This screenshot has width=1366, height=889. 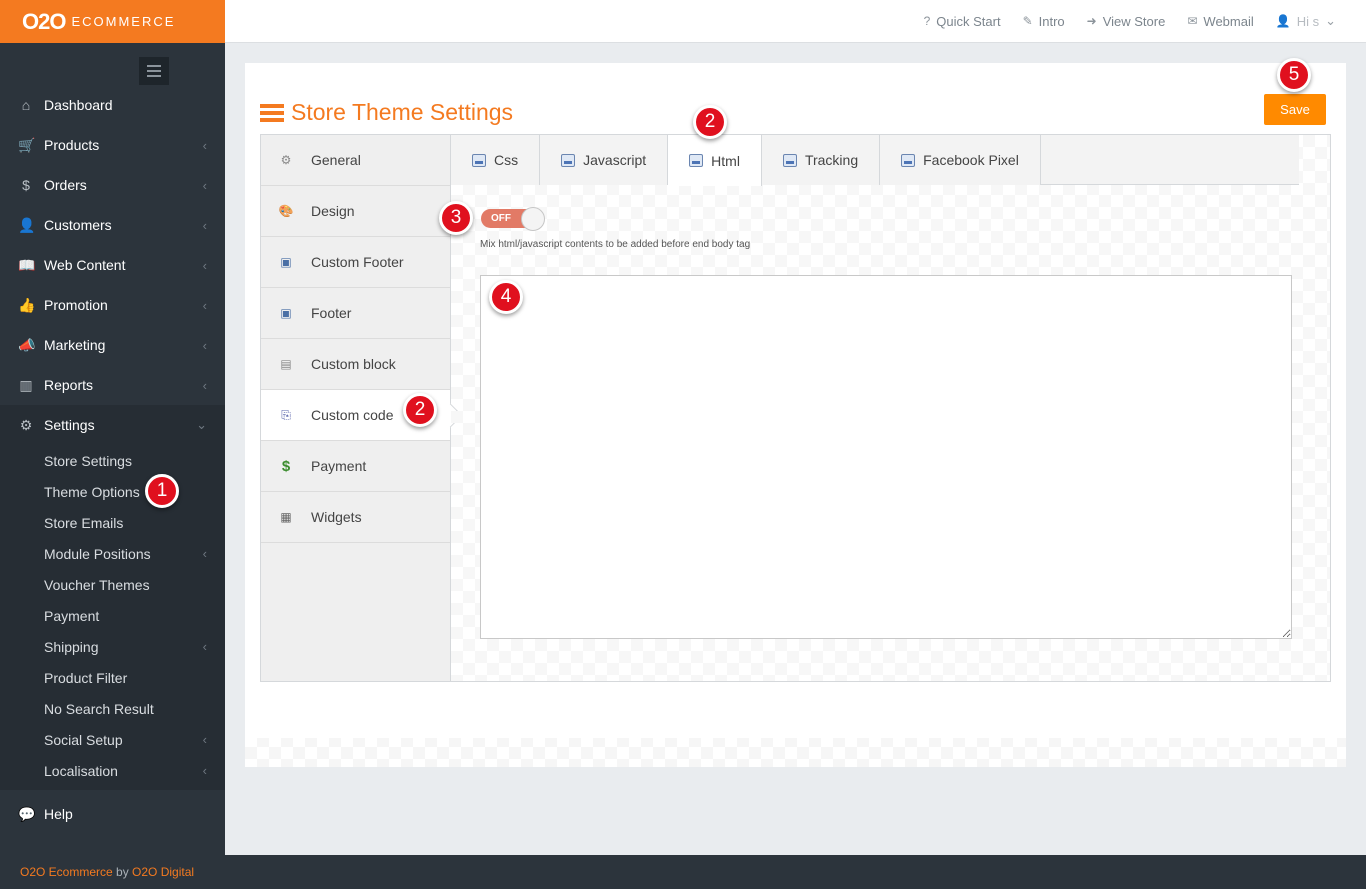 I want to click on tab-design: 🎨 Design, so click(x=355, y=211).